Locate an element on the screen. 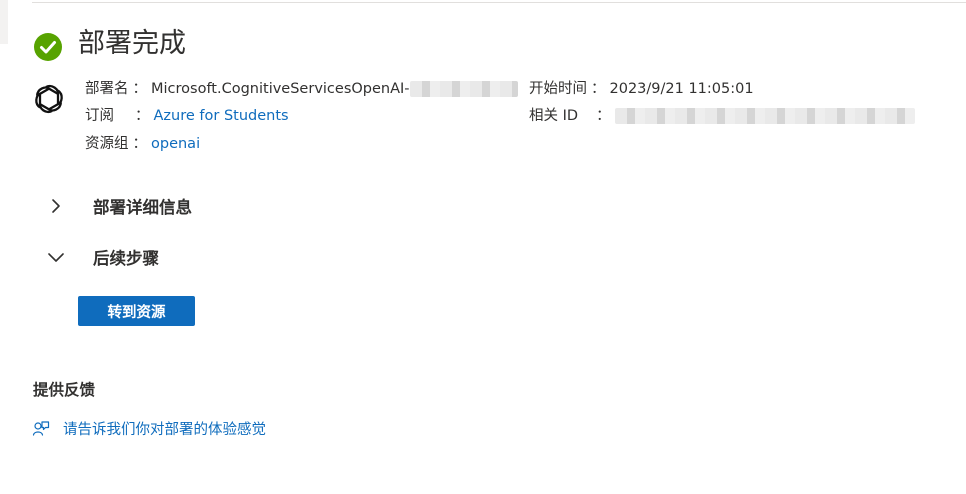  correlation-id-row: 相关 ID ： is located at coordinates (722, 116).